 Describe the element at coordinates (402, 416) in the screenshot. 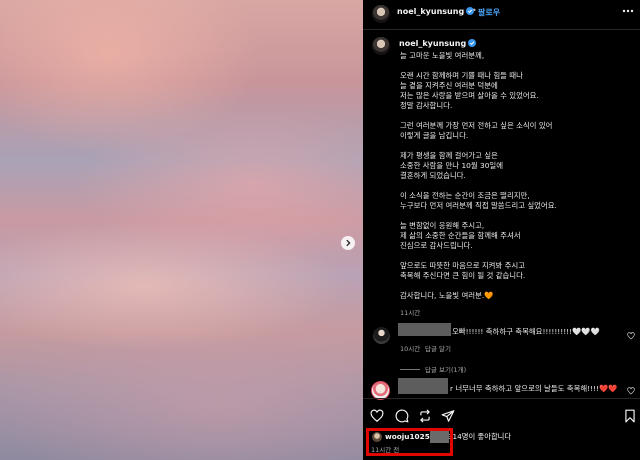

I see `comment-bubble-icon` at that location.